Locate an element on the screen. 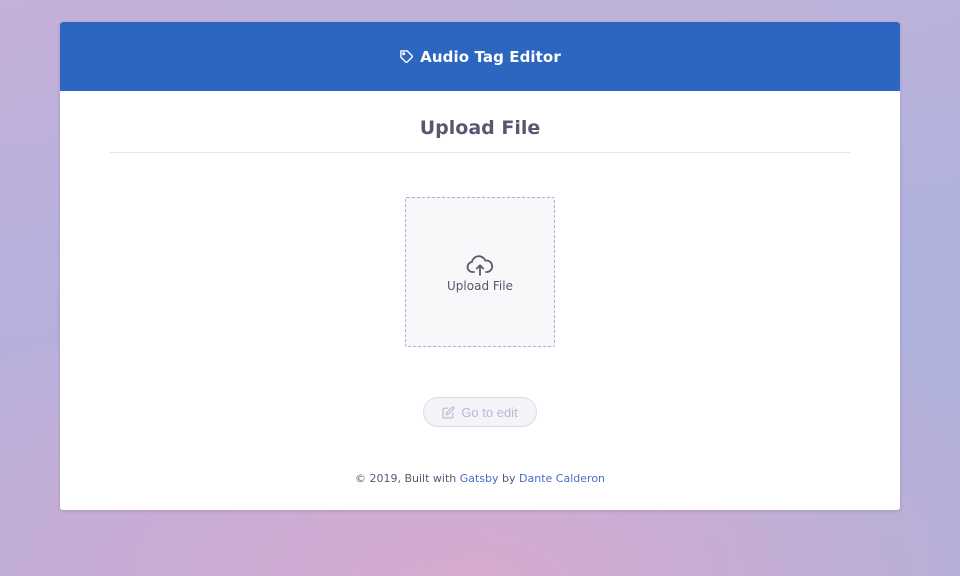 The image size is (960, 576). go-to-edit-button: Go to edit is located at coordinates (480, 412).